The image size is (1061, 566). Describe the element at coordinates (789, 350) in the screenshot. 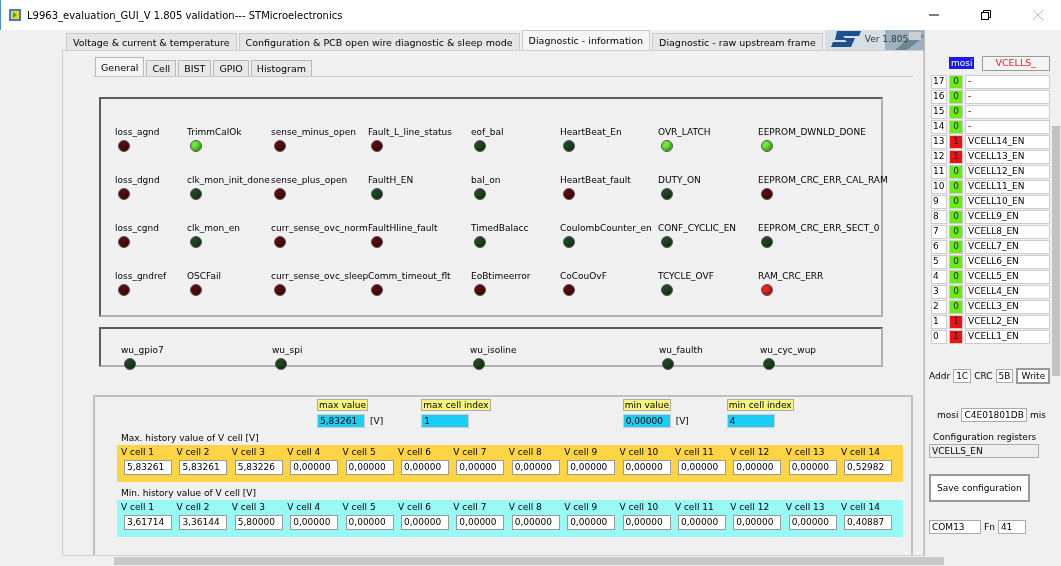

I see `indicator-label: wu_cyc_wup` at that location.